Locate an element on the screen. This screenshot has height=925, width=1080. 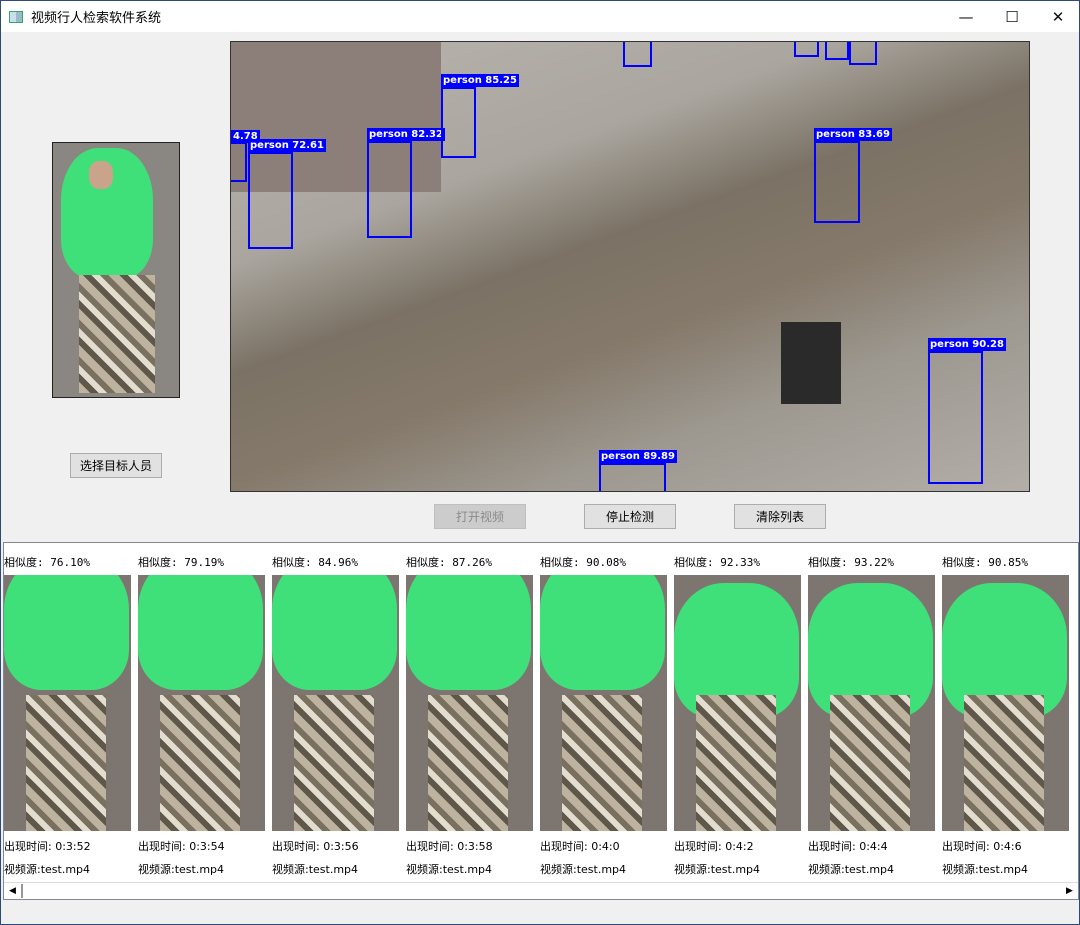
detection-label: person 89.89 is located at coordinates (638, 456).